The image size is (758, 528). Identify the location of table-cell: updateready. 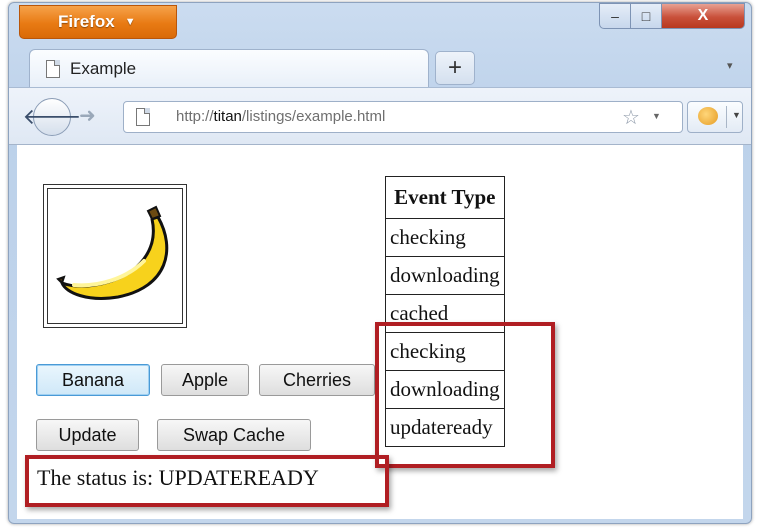
(445, 427).